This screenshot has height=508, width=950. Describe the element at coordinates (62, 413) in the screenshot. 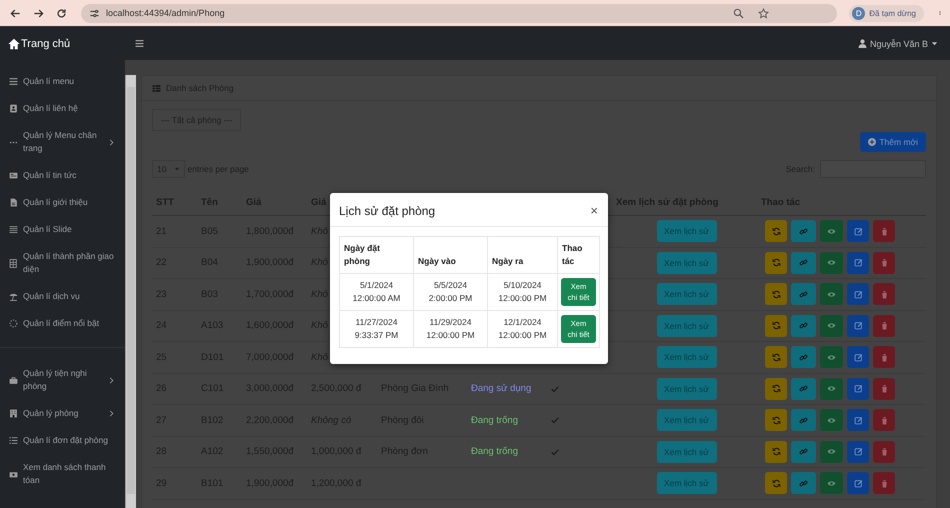

I see `sidebar-item: Quản lý phòng` at that location.